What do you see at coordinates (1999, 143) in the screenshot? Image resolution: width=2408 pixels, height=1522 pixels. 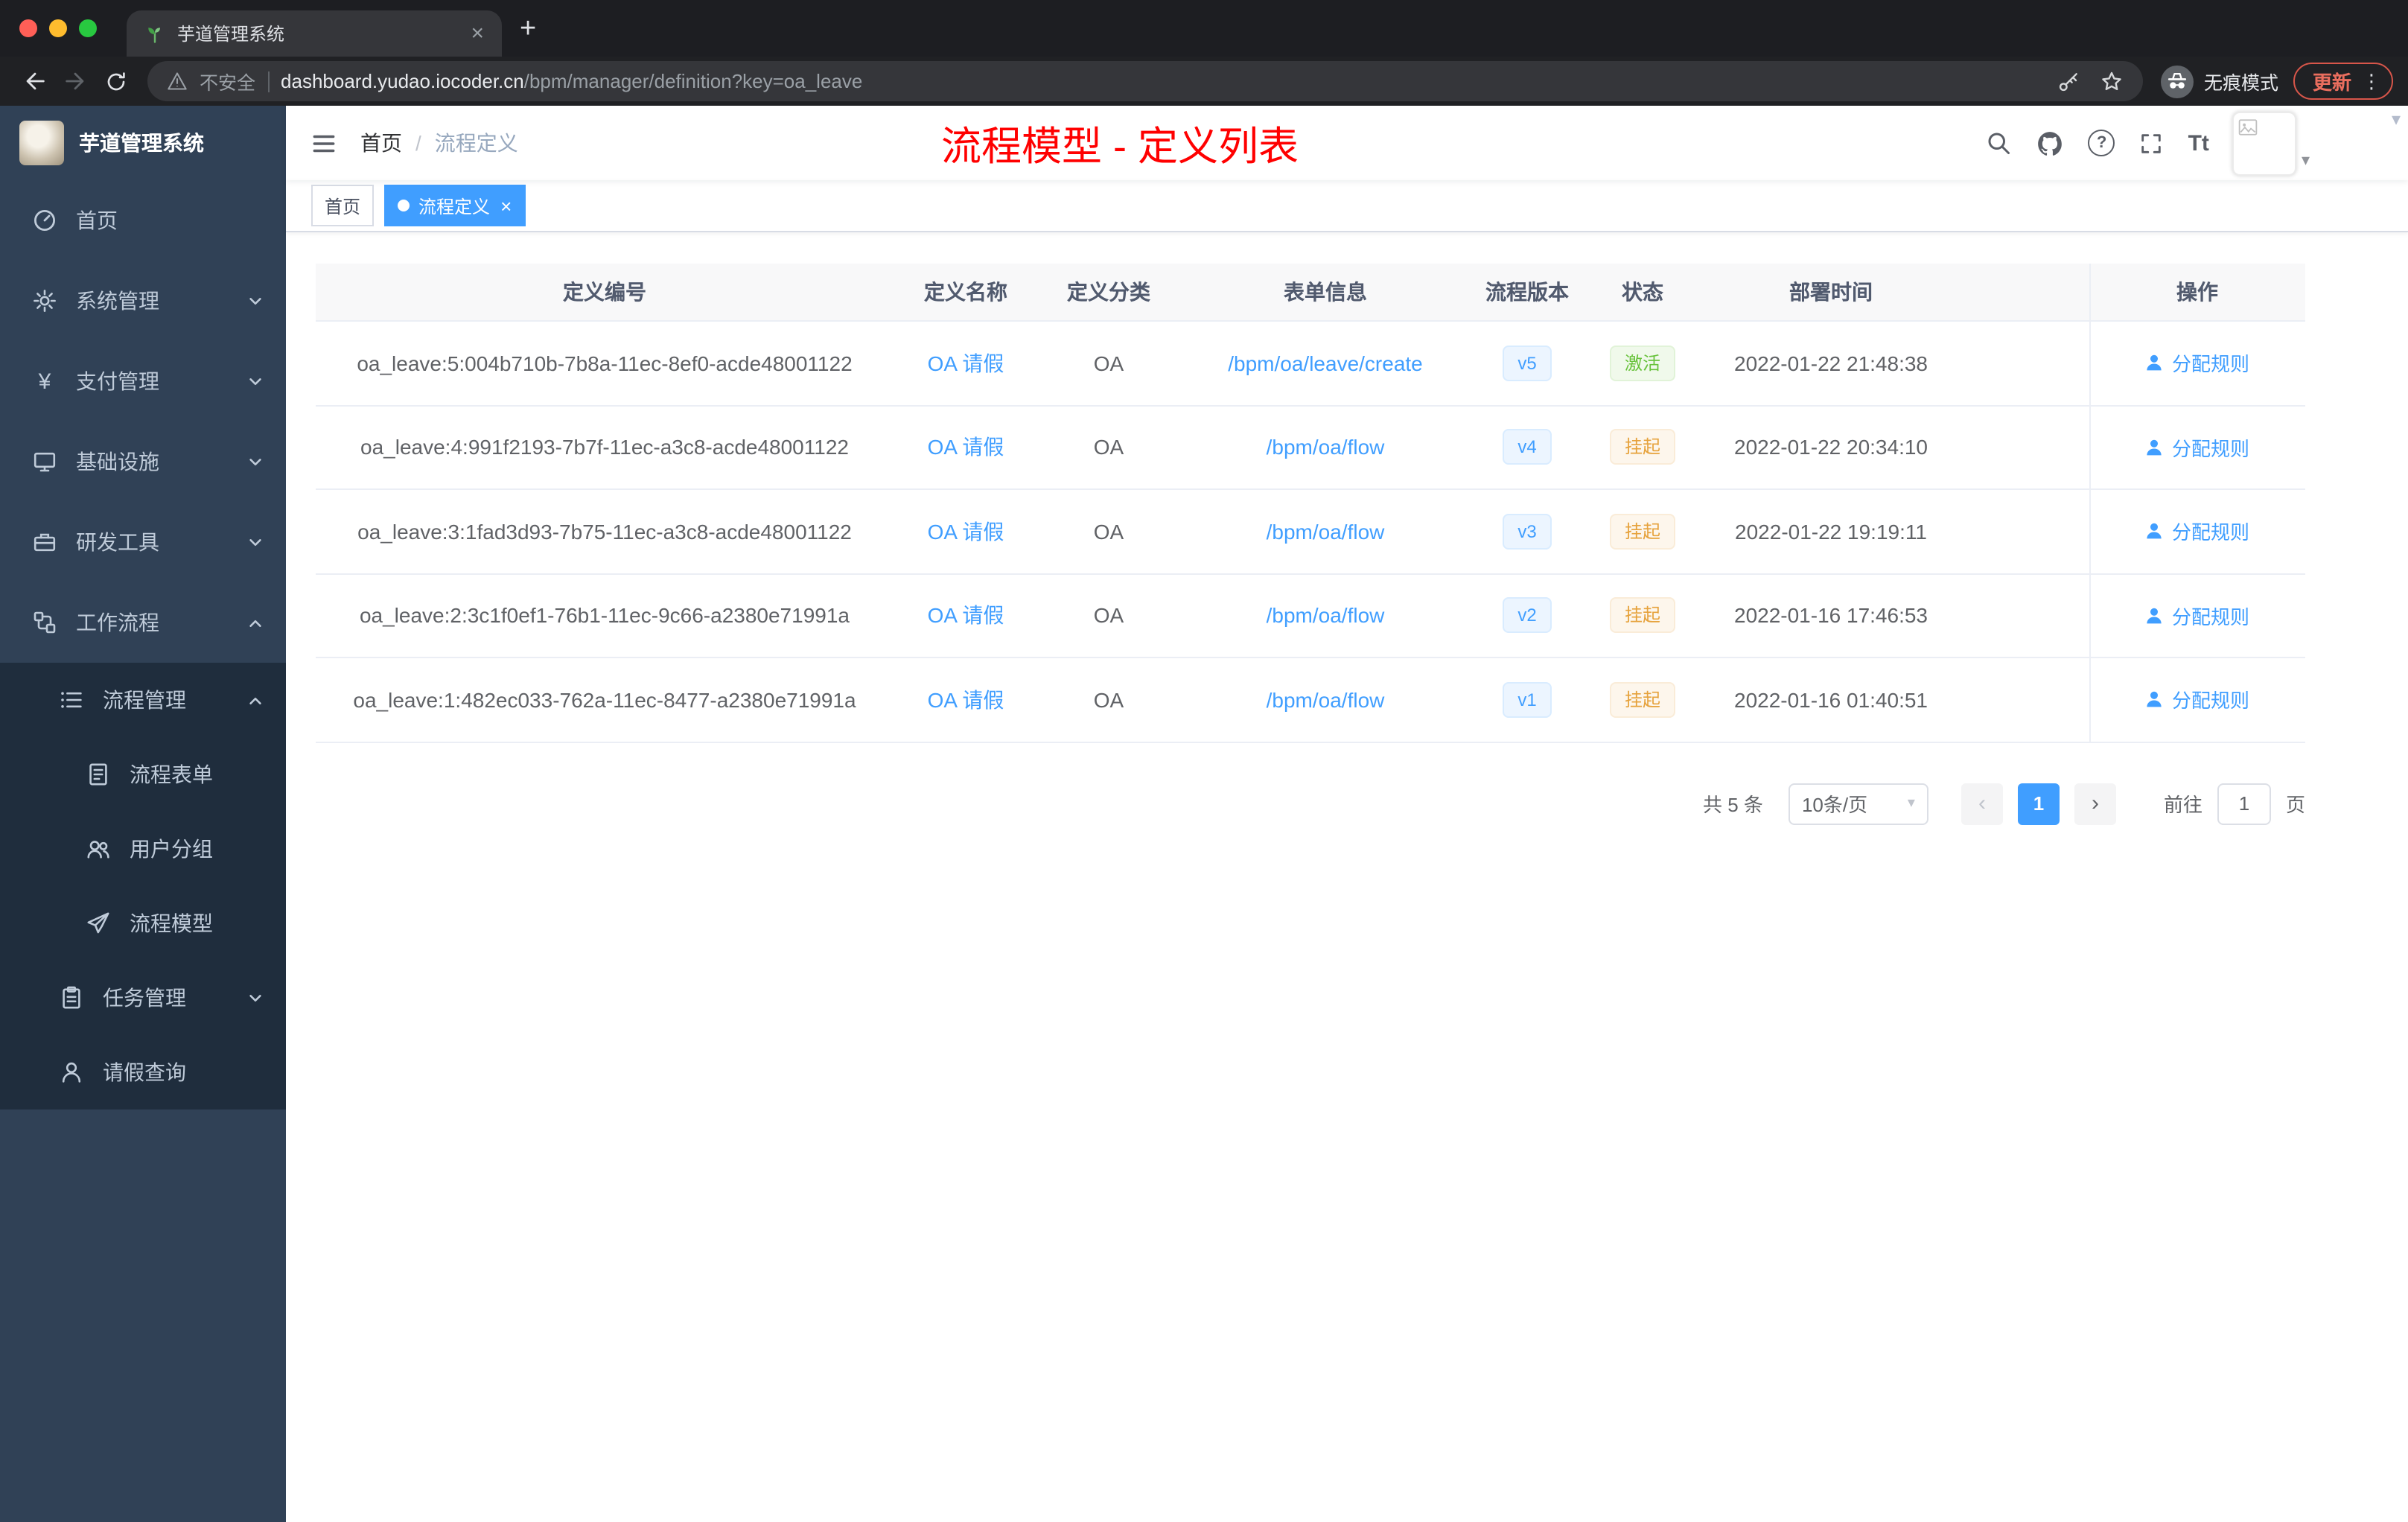 I see `search-icon` at bounding box center [1999, 143].